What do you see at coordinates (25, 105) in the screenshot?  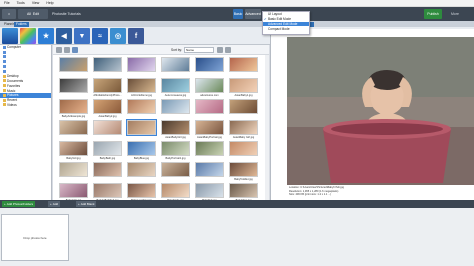 I see `tree-item: Videos` at bounding box center [25, 105].